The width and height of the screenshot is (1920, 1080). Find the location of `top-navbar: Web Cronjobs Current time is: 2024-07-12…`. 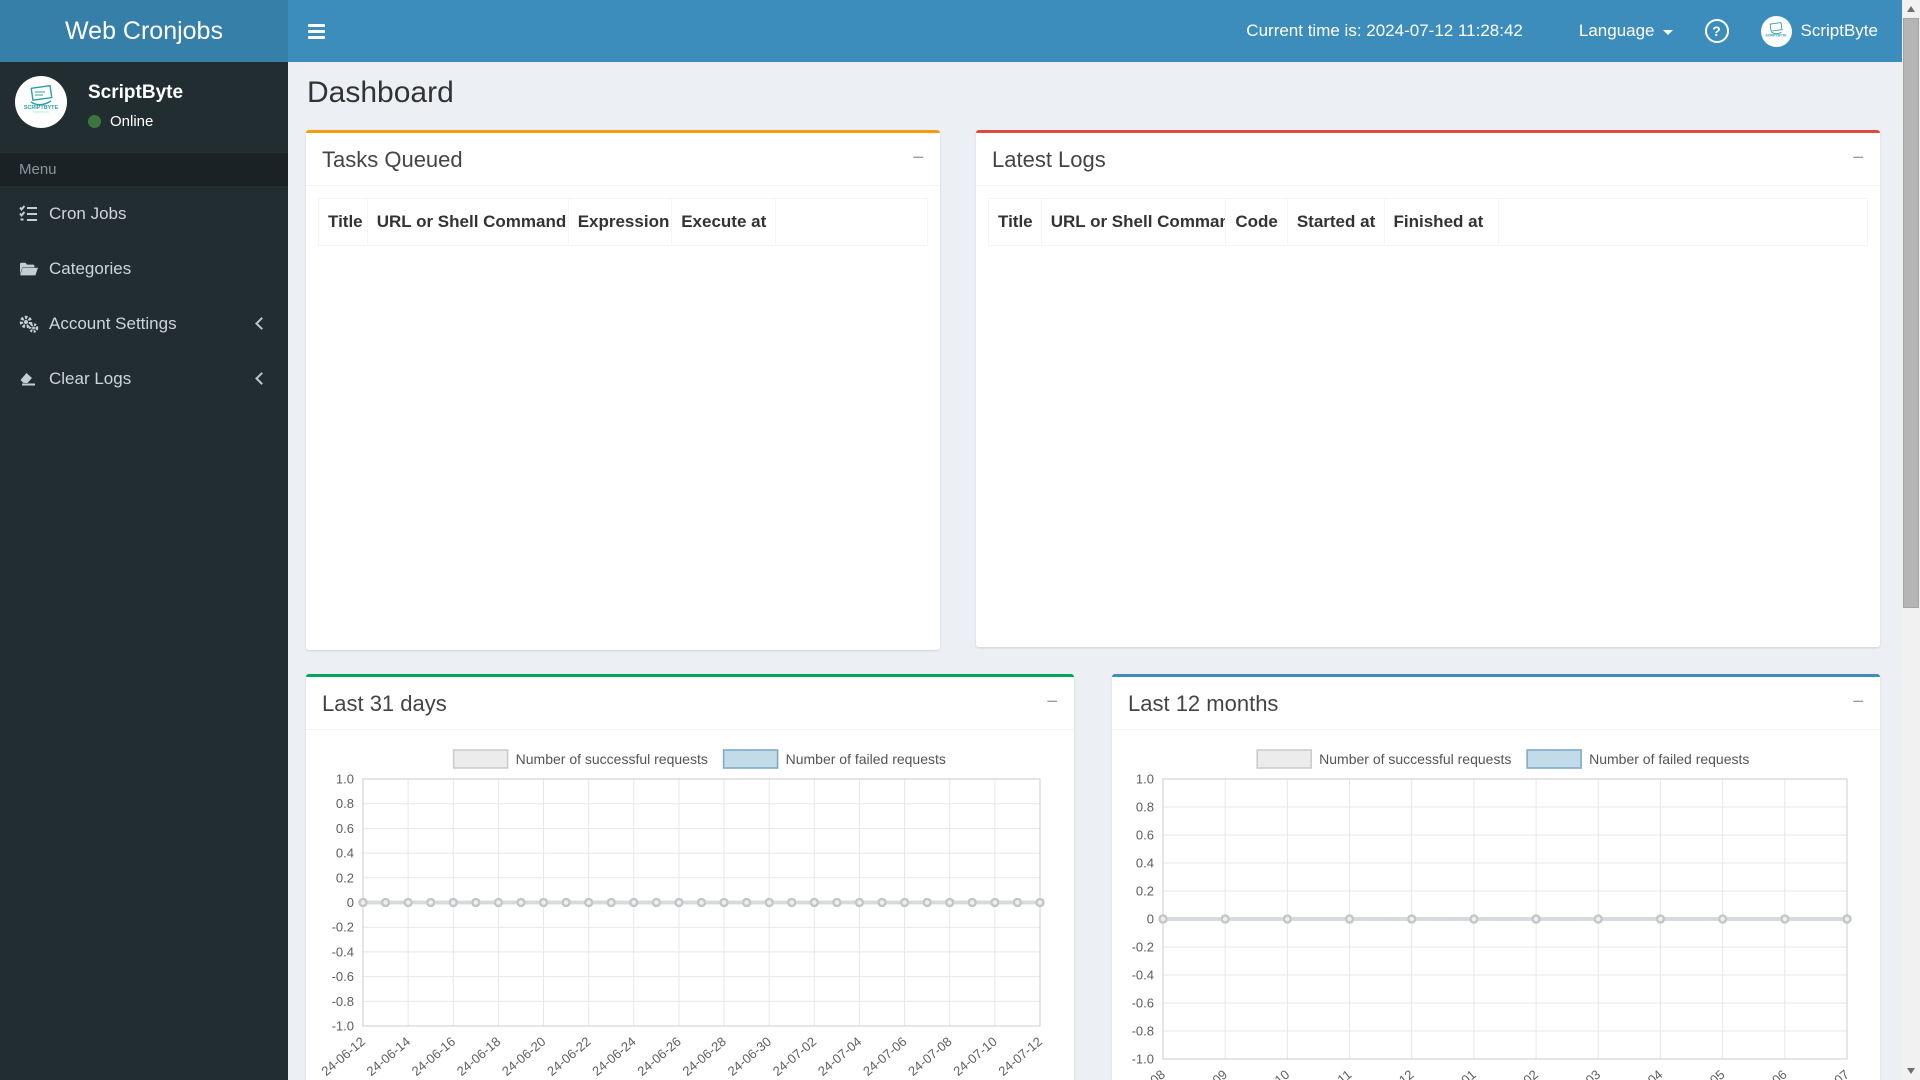

top-navbar: Web Cronjobs Current time is: 2024-07-12… is located at coordinates (960, 31).